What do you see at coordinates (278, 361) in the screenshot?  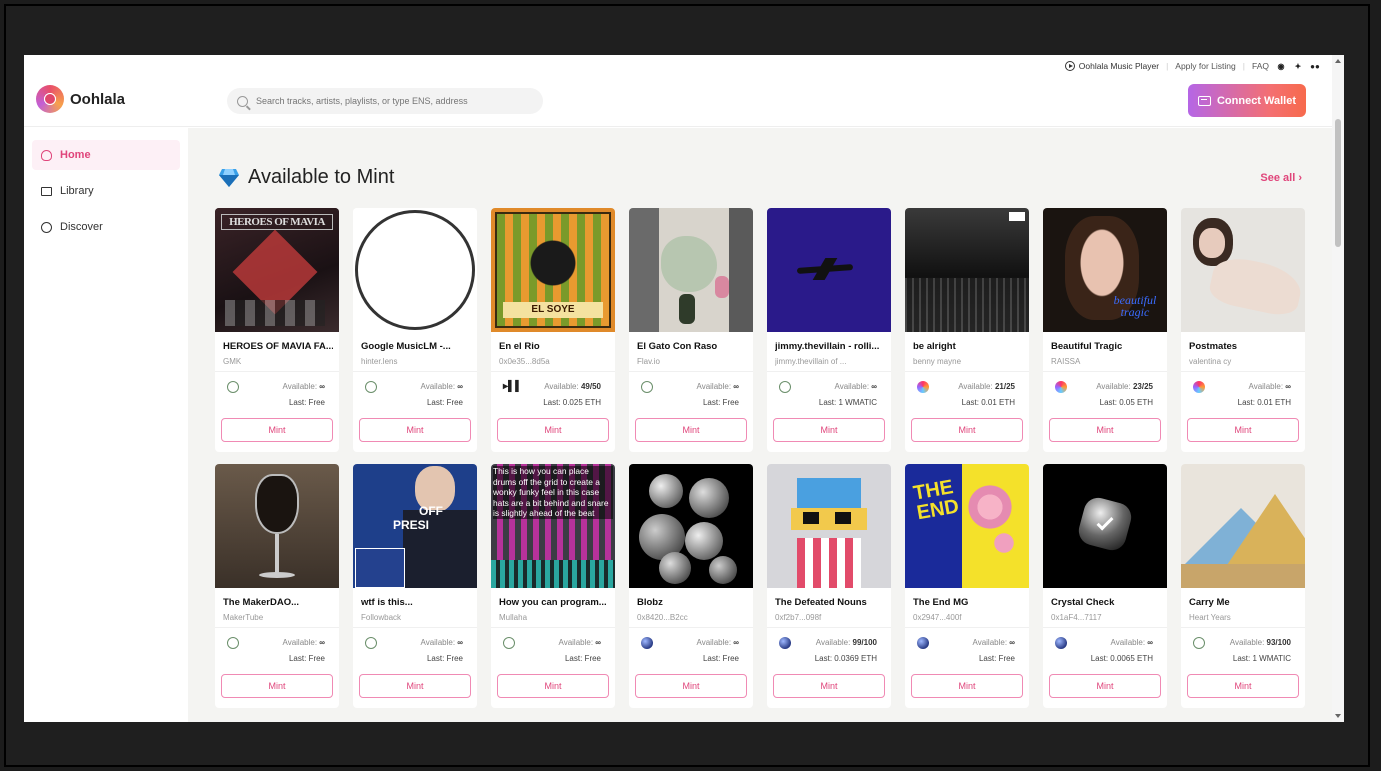 I see `track-artist: GMK` at bounding box center [278, 361].